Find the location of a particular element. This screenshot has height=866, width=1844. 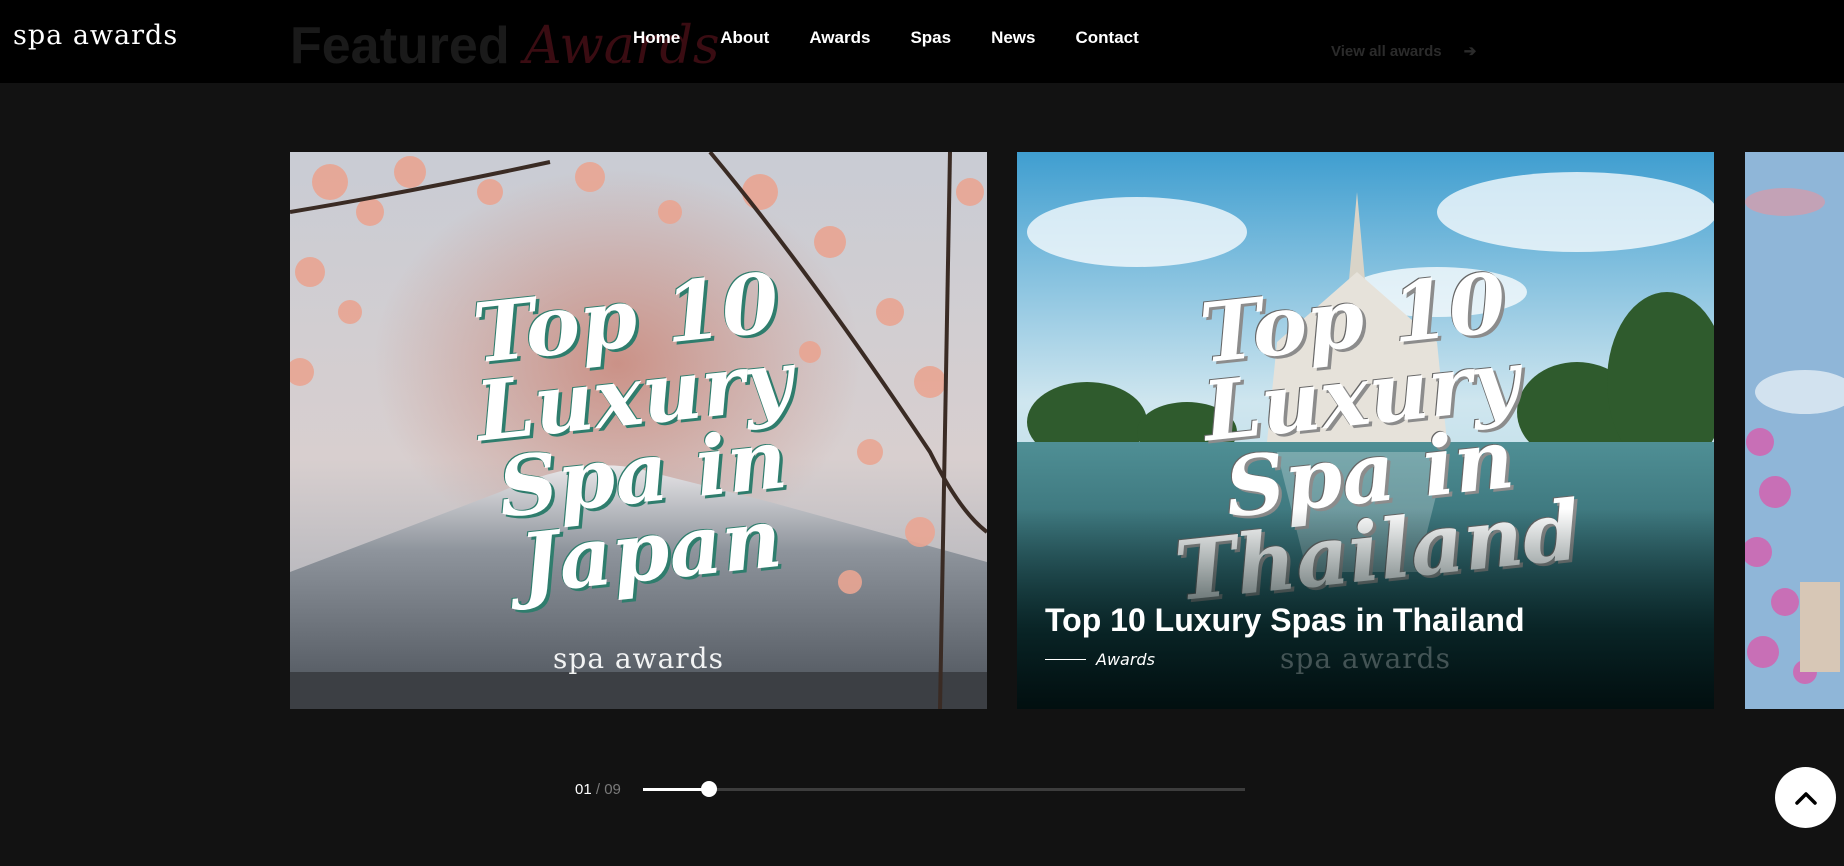

nav-home: Home is located at coordinates (656, 38).